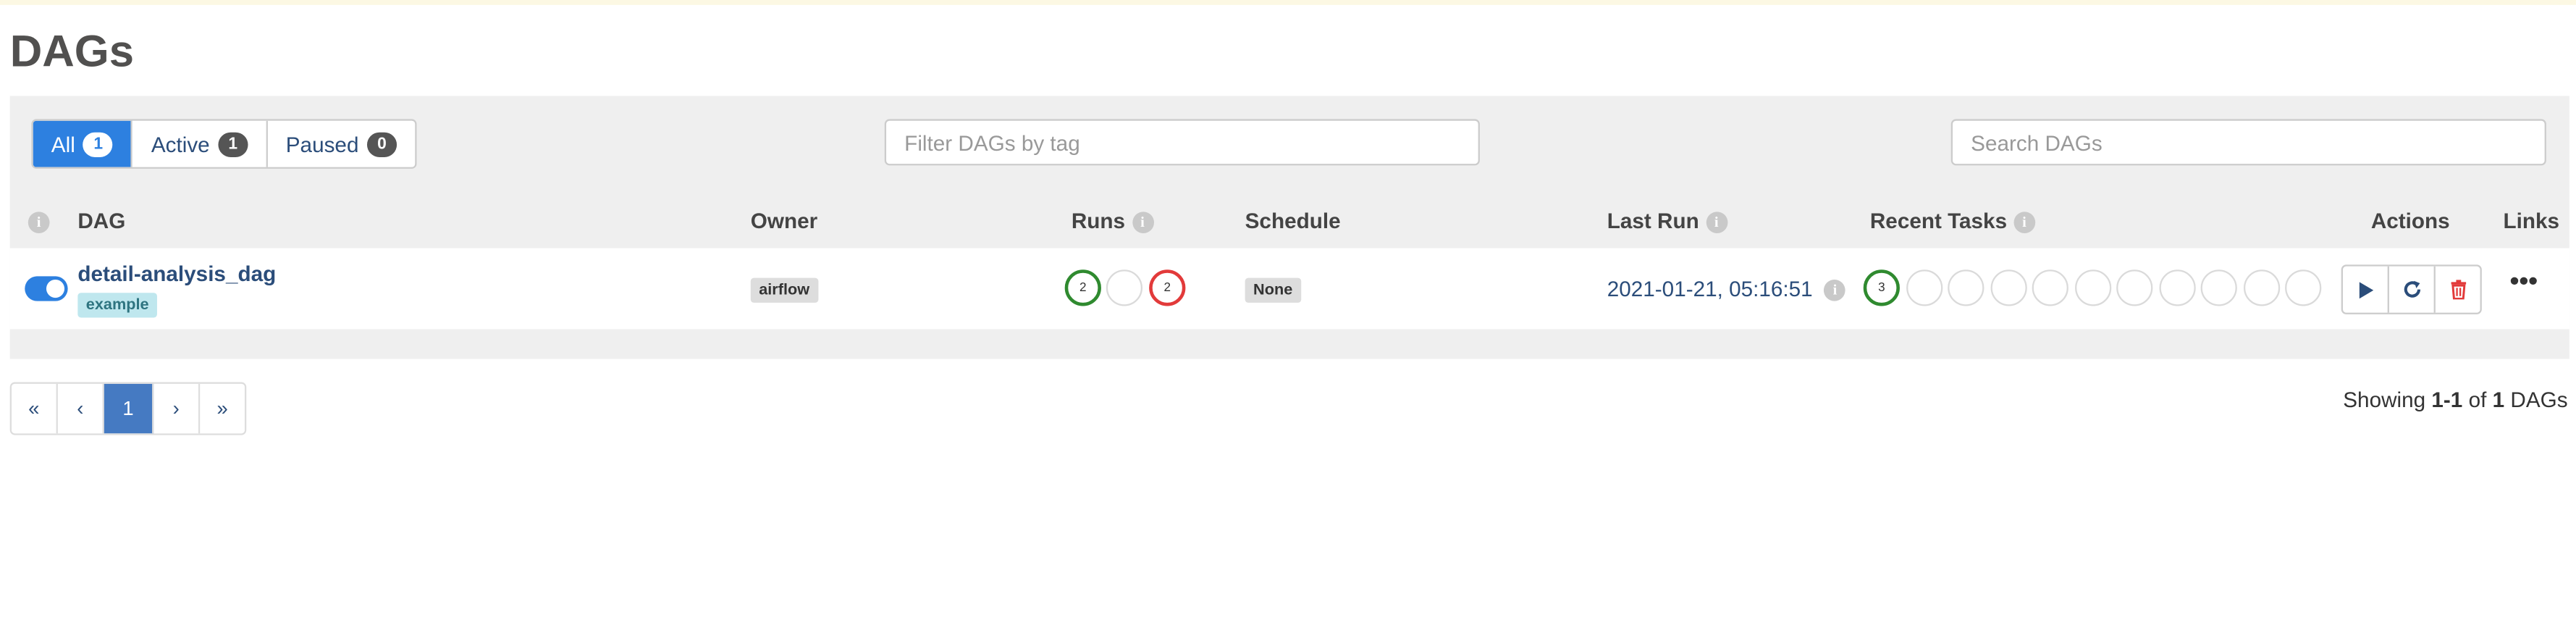  Describe the element at coordinates (222, 408) in the screenshot. I see `last-page-button: »` at that location.